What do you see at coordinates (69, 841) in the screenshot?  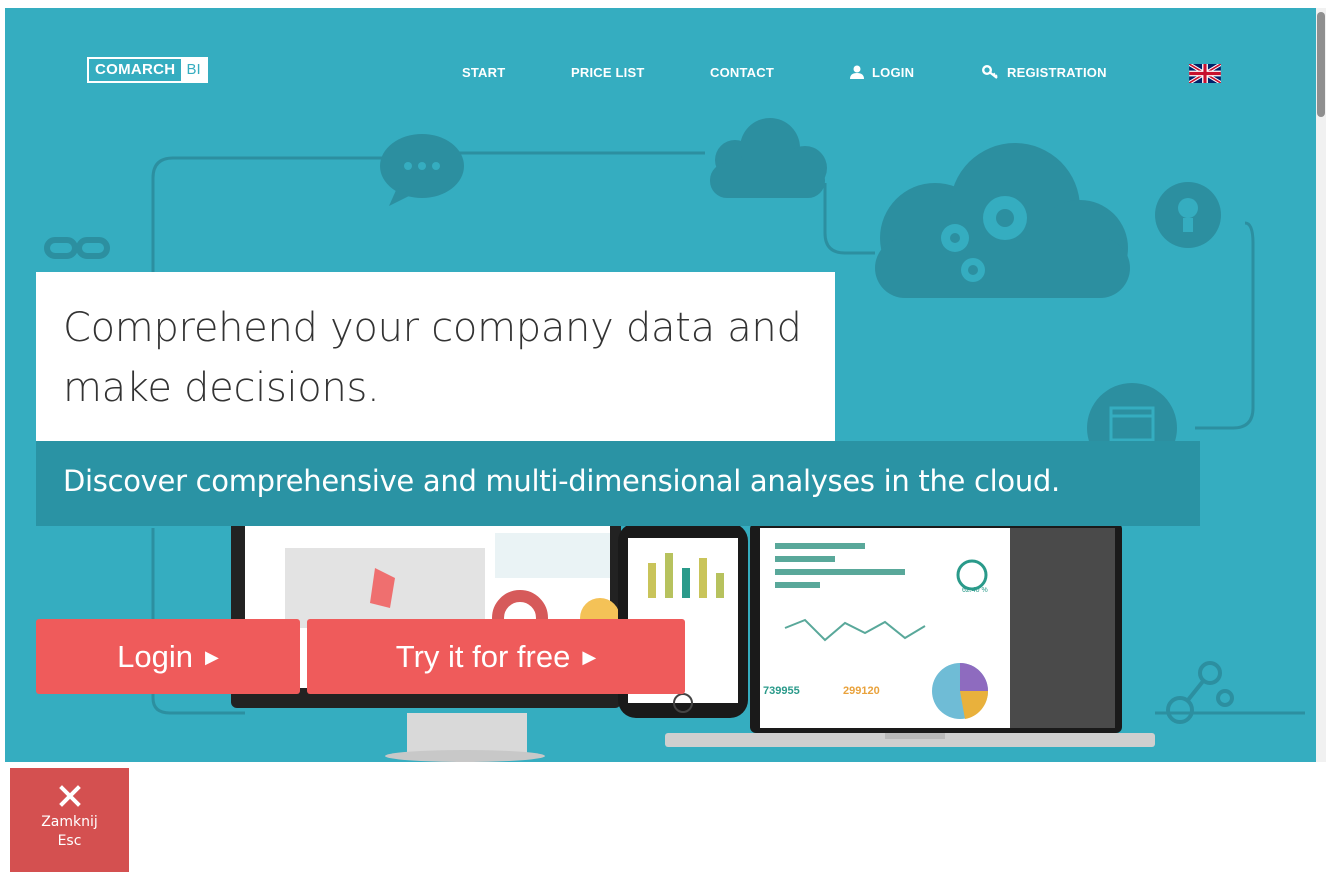 I see `close-shortcut: Esc` at bounding box center [69, 841].